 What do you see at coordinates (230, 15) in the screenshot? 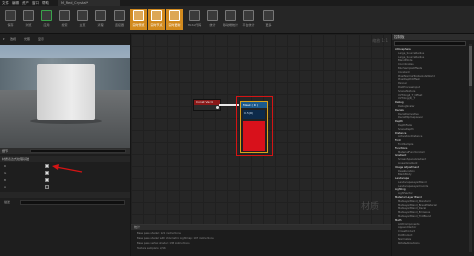
I see `mobile-icon` at bounding box center [230, 15].